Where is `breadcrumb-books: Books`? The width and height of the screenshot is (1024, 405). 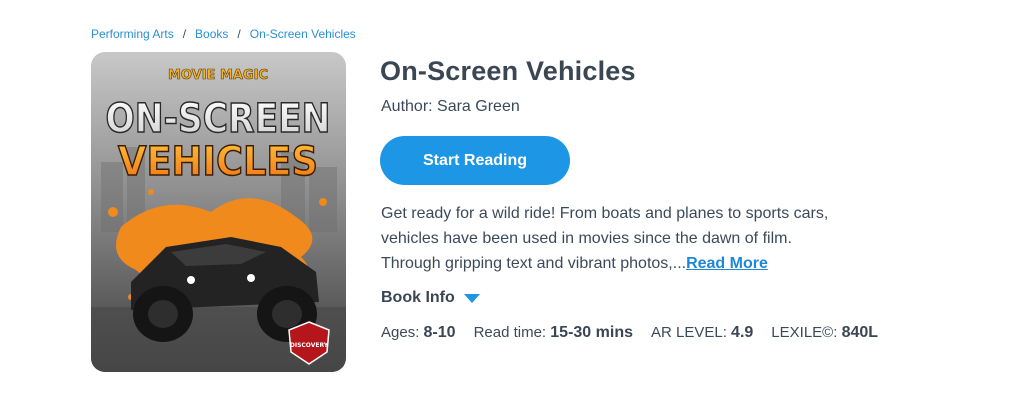 breadcrumb-books: Books is located at coordinates (211, 34).